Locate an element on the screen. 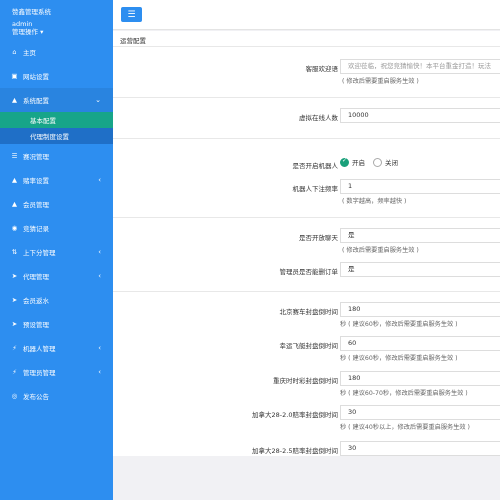 This screenshot has width=500, height=500. robot-off-option: 关闭 is located at coordinates (385, 162).